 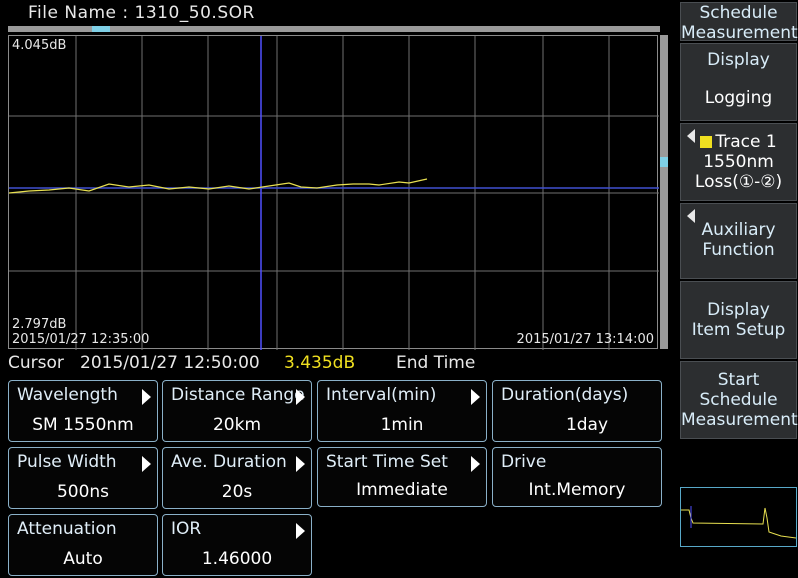 I want to click on duration-value: 1day, so click(x=587, y=425).